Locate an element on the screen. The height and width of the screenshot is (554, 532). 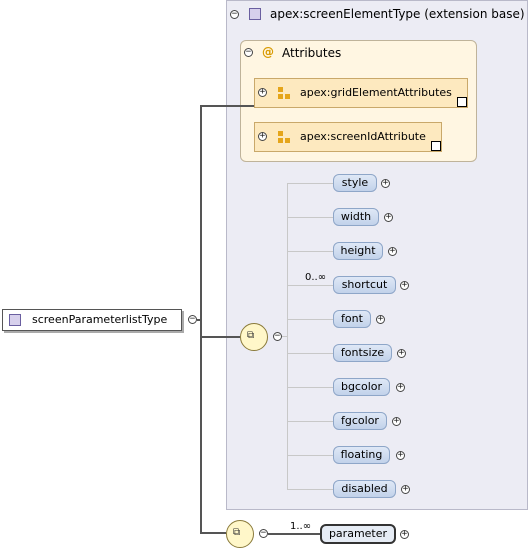
root-type-collapse-toggle: − is located at coordinates (192, 319).